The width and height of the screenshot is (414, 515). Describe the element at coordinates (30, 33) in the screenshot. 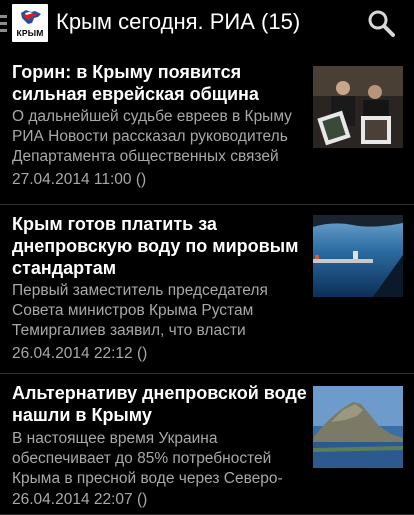

I see `logo-text: КРЫМ` at that location.